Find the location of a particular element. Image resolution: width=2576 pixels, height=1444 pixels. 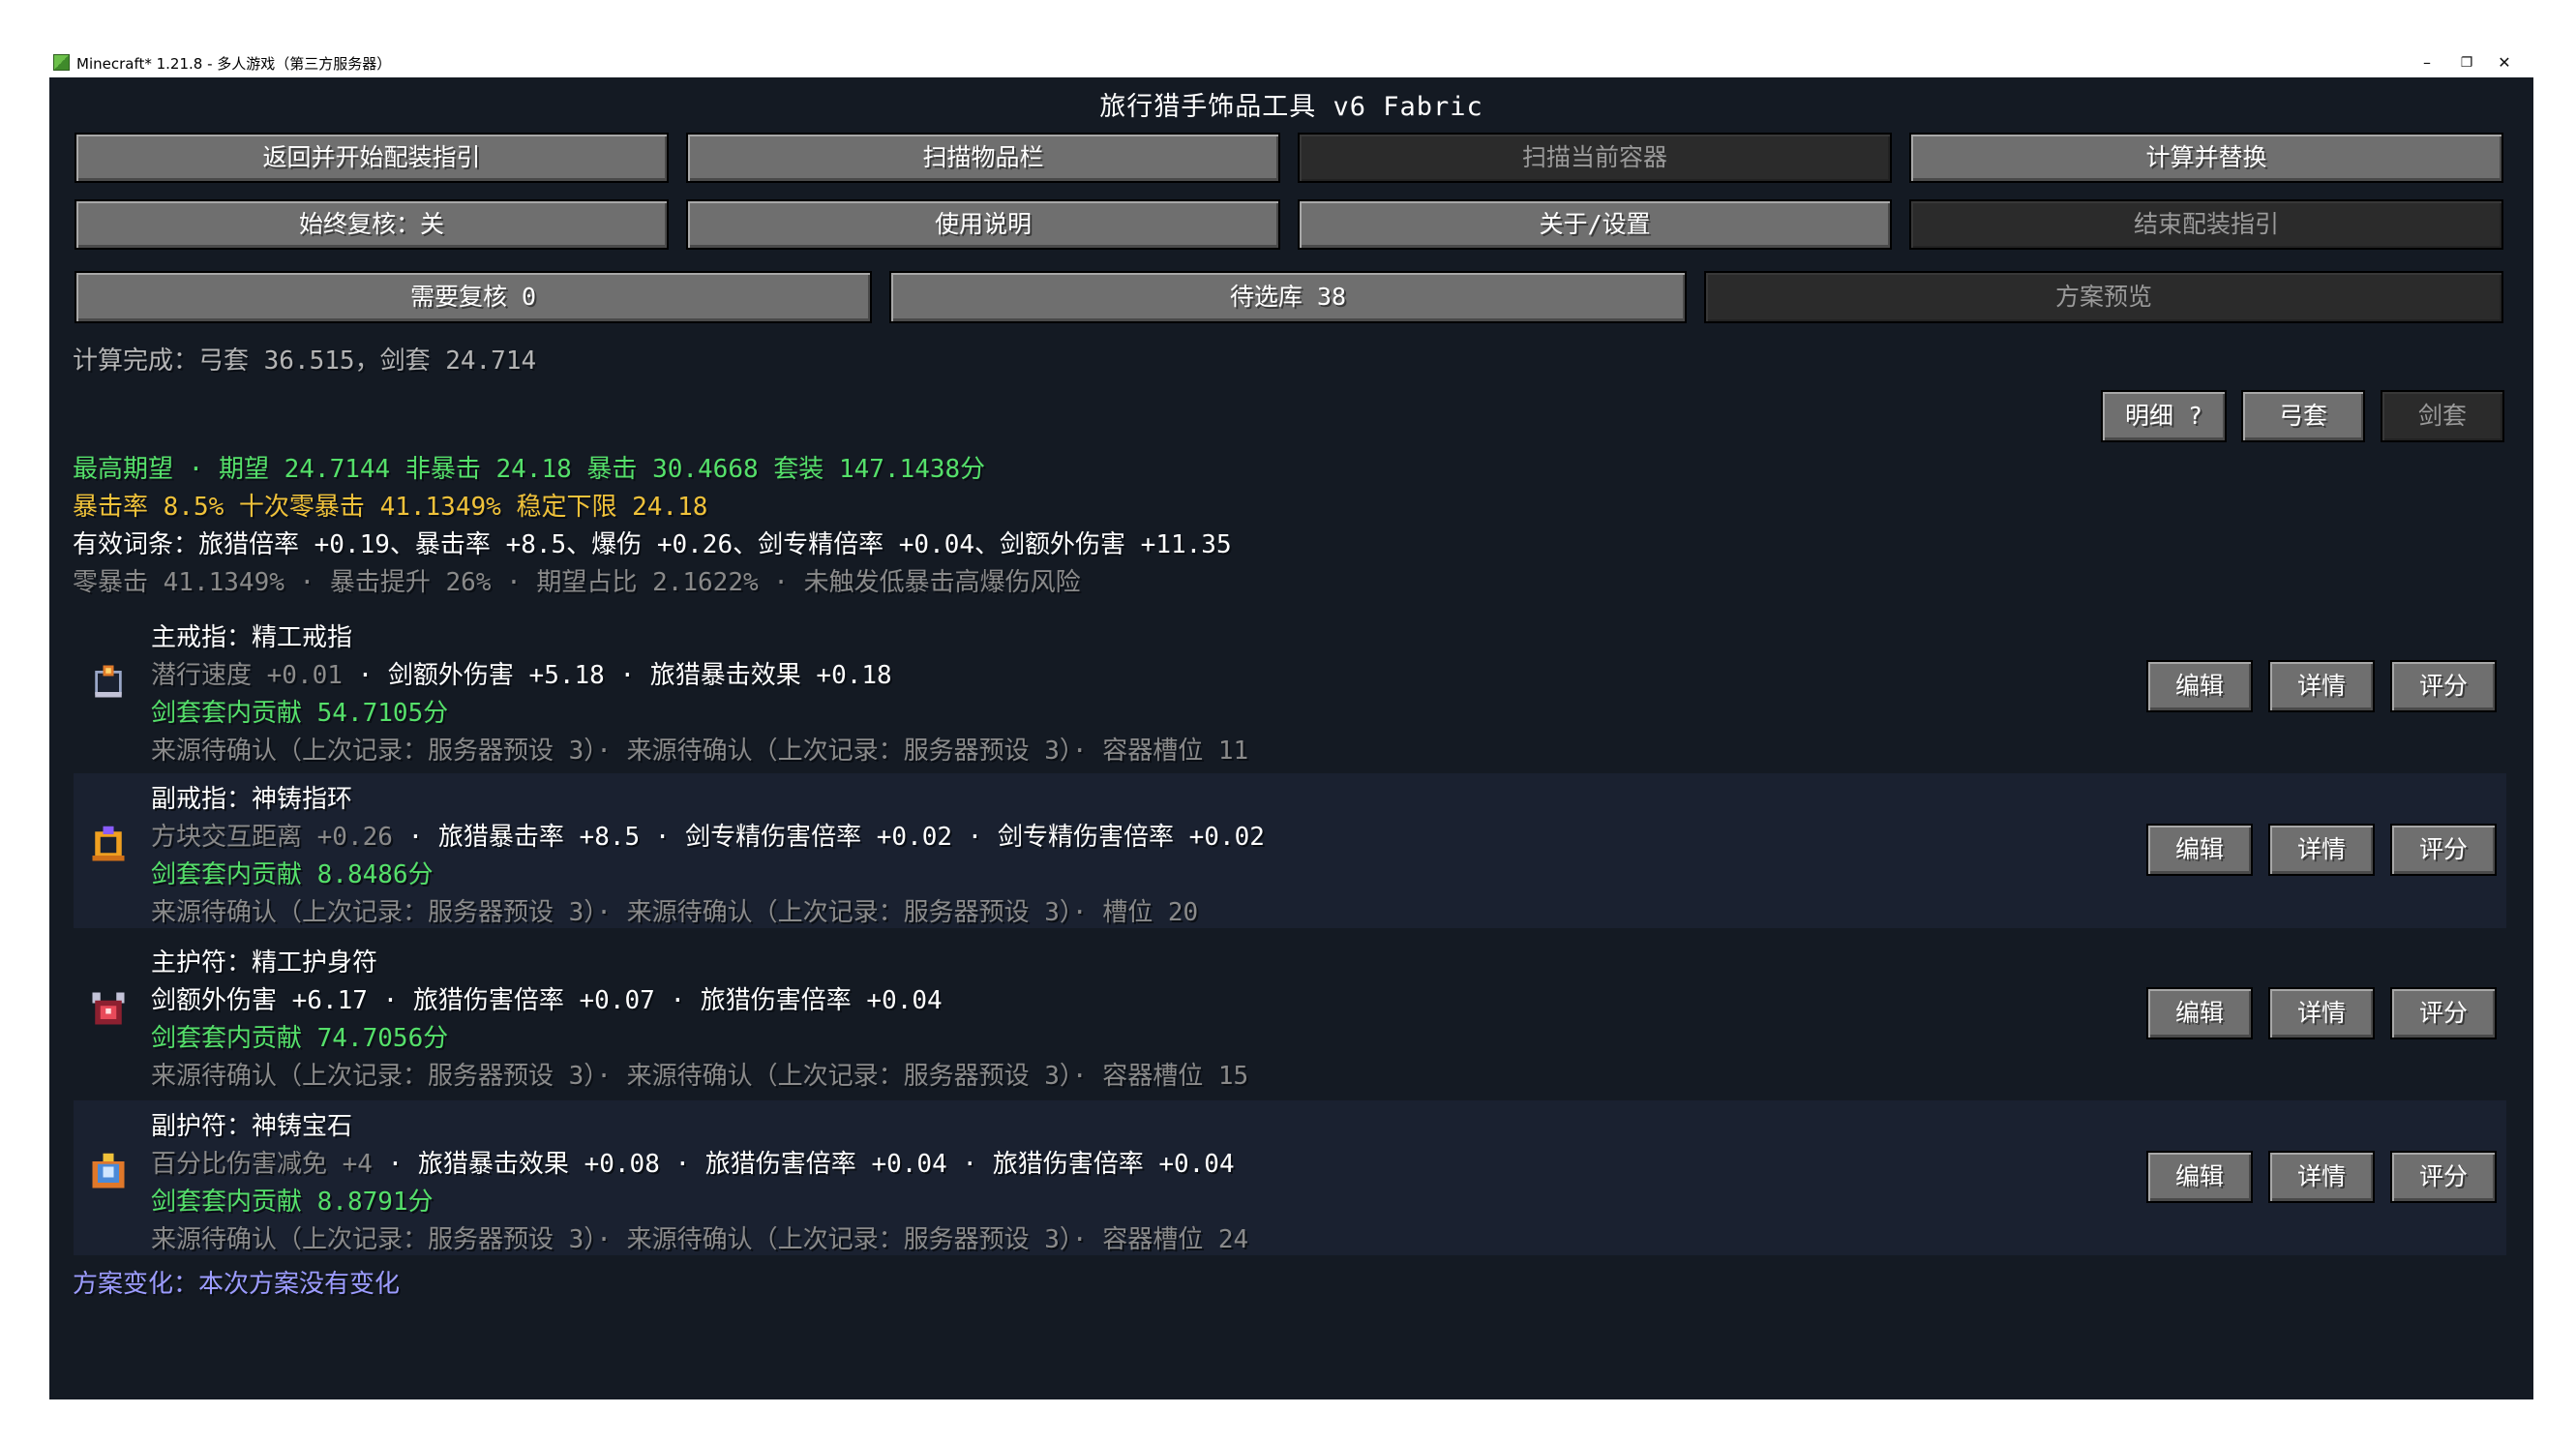

plan-preview-button: 方案预览 is located at coordinates (2103, 297).